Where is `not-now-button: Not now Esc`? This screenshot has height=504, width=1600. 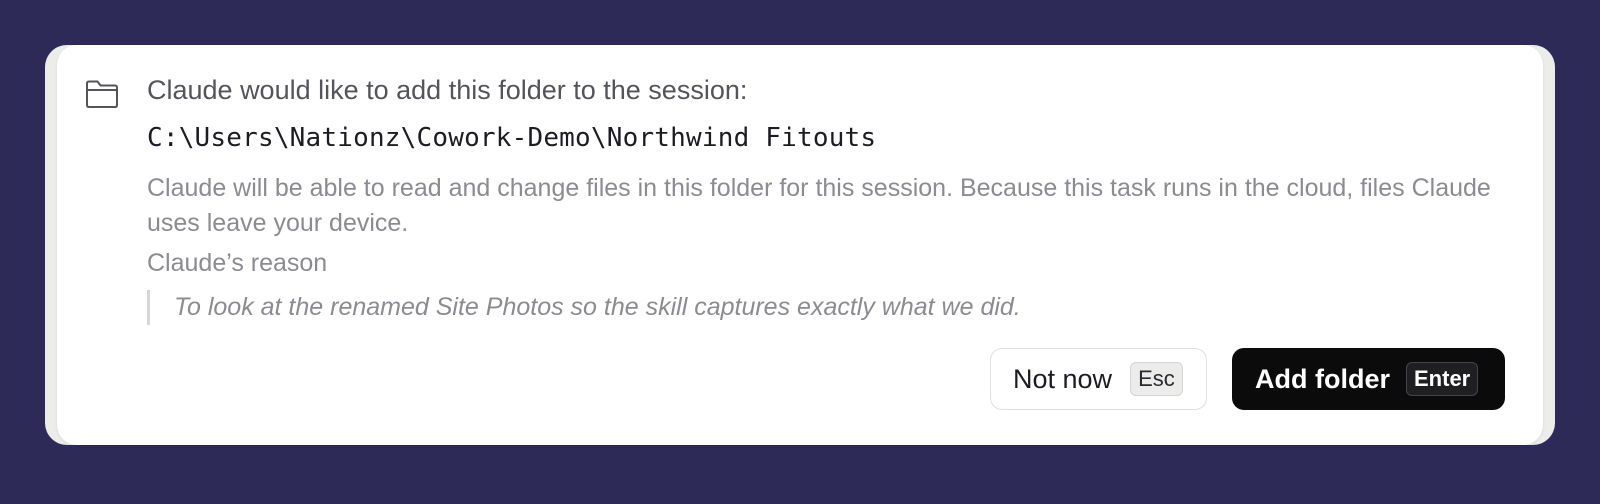
not-now-button: Not now Esc is located at coordinates (1098, 379).